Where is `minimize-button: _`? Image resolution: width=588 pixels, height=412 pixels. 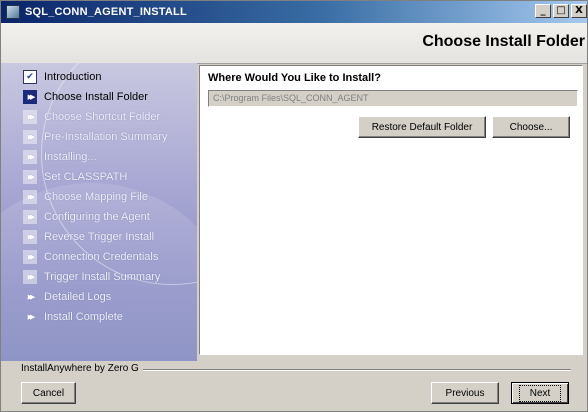
minimize-button: _ is located at coordinates (543, 11).